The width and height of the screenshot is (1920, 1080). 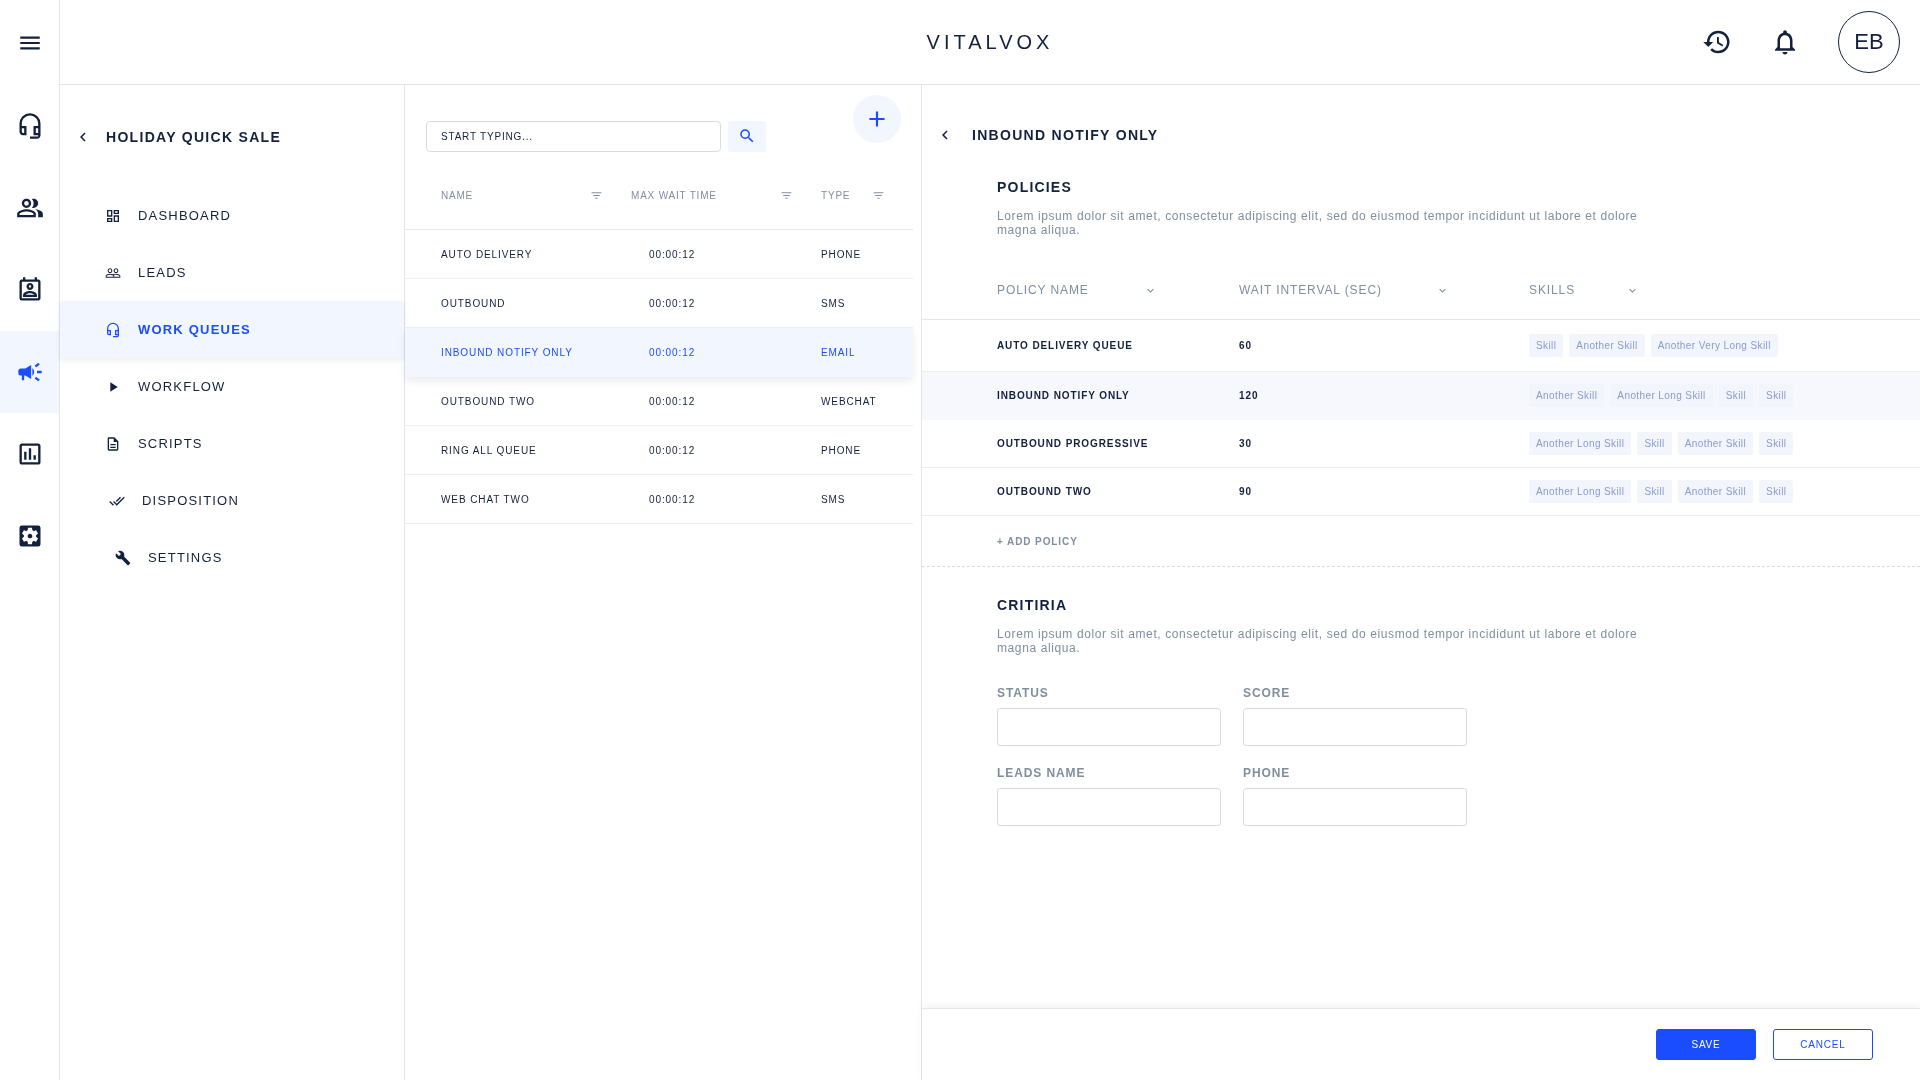 I want to click on policy-row: AUTO DELIVERY QUEUE 60 Skill Another Skill Another Very Long Skill, so click(x=1421, y=345).